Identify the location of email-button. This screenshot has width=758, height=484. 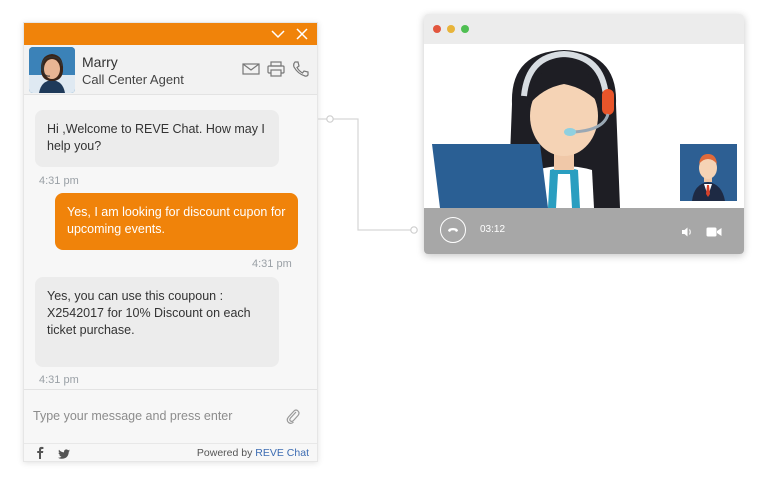
(251, 69).